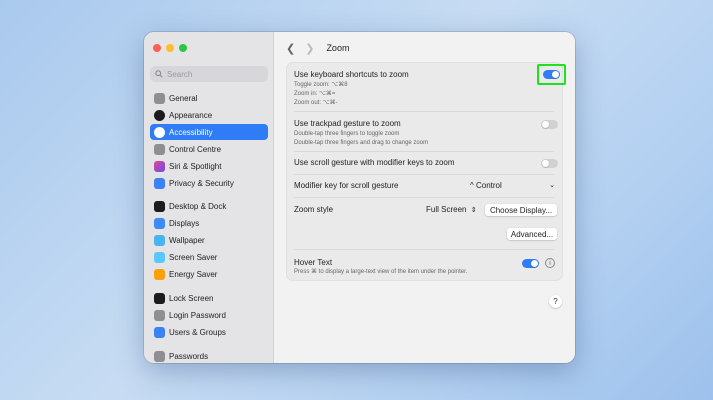 The height and width of the screenshot is (400, 713). Describe the element at coordinates (159, 315) in the screenshot. I see `key-icon` at that location.